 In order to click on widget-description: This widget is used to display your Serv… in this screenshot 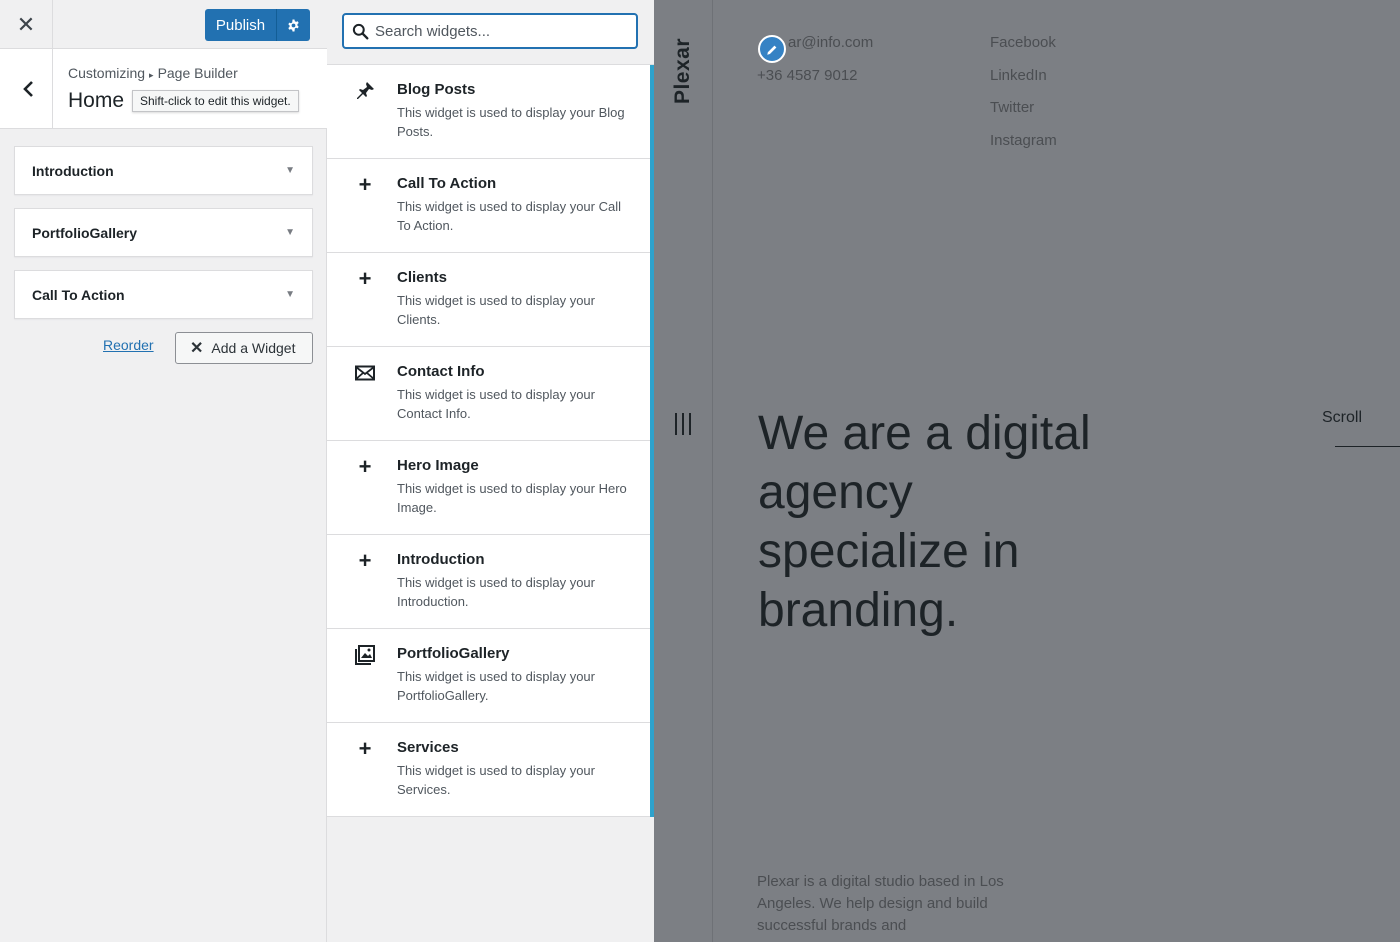, I will do `click(496, 780)`.